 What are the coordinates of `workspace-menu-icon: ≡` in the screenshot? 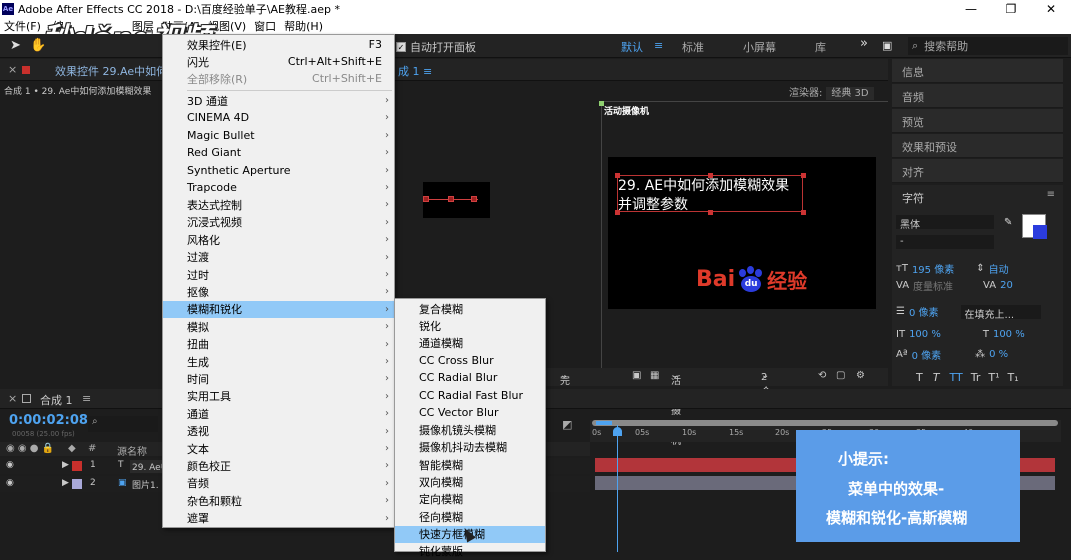 It's located at (658, 45).